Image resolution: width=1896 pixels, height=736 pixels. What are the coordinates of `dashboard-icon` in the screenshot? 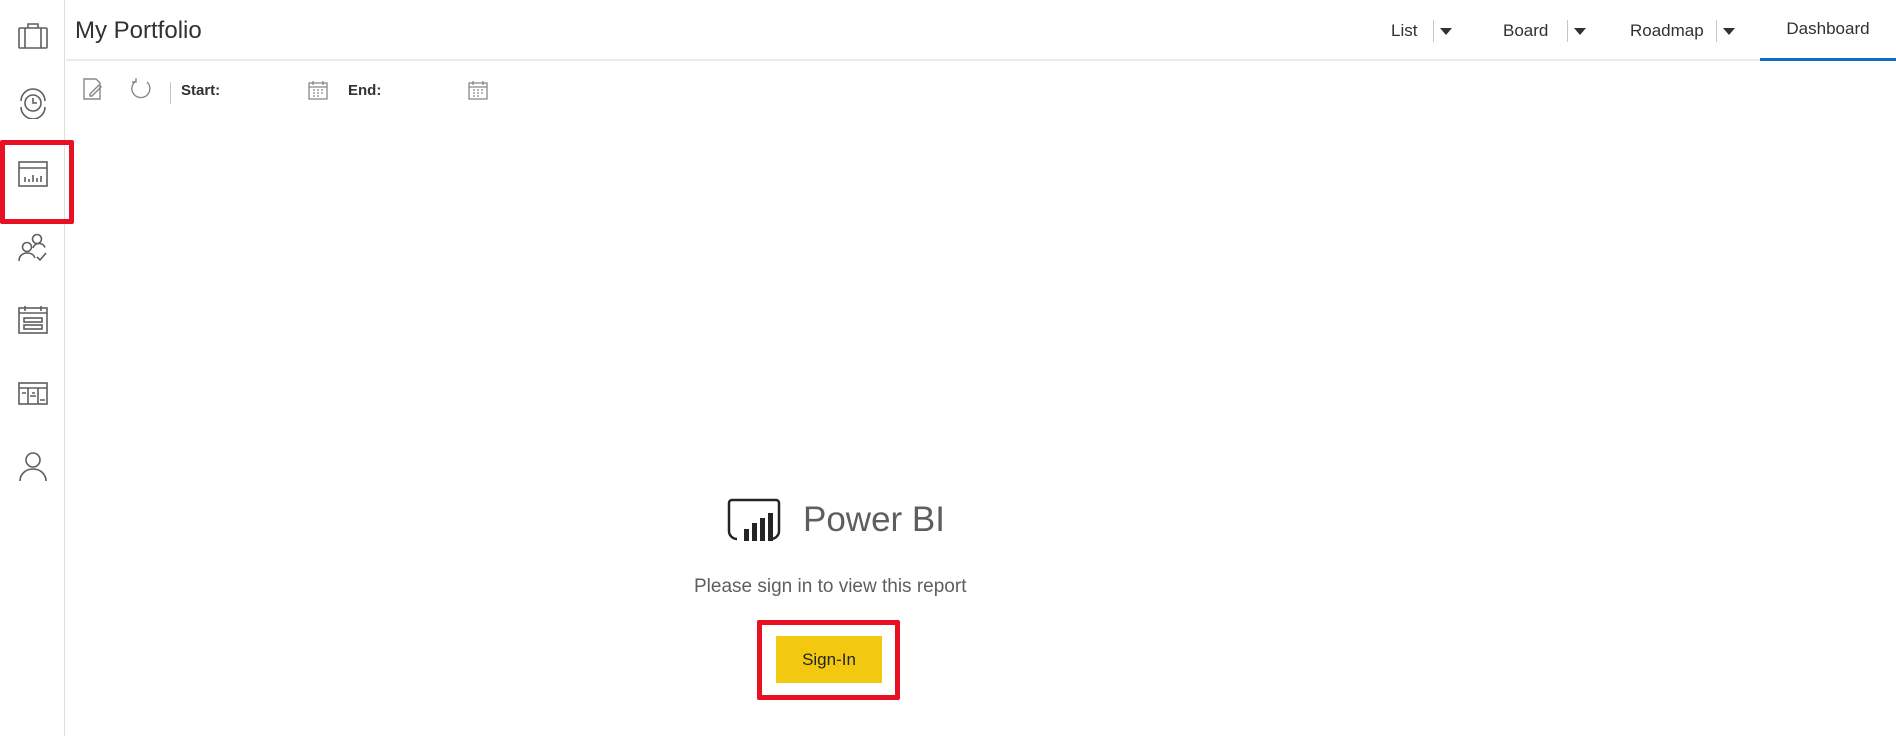 It's located at (32, 174).